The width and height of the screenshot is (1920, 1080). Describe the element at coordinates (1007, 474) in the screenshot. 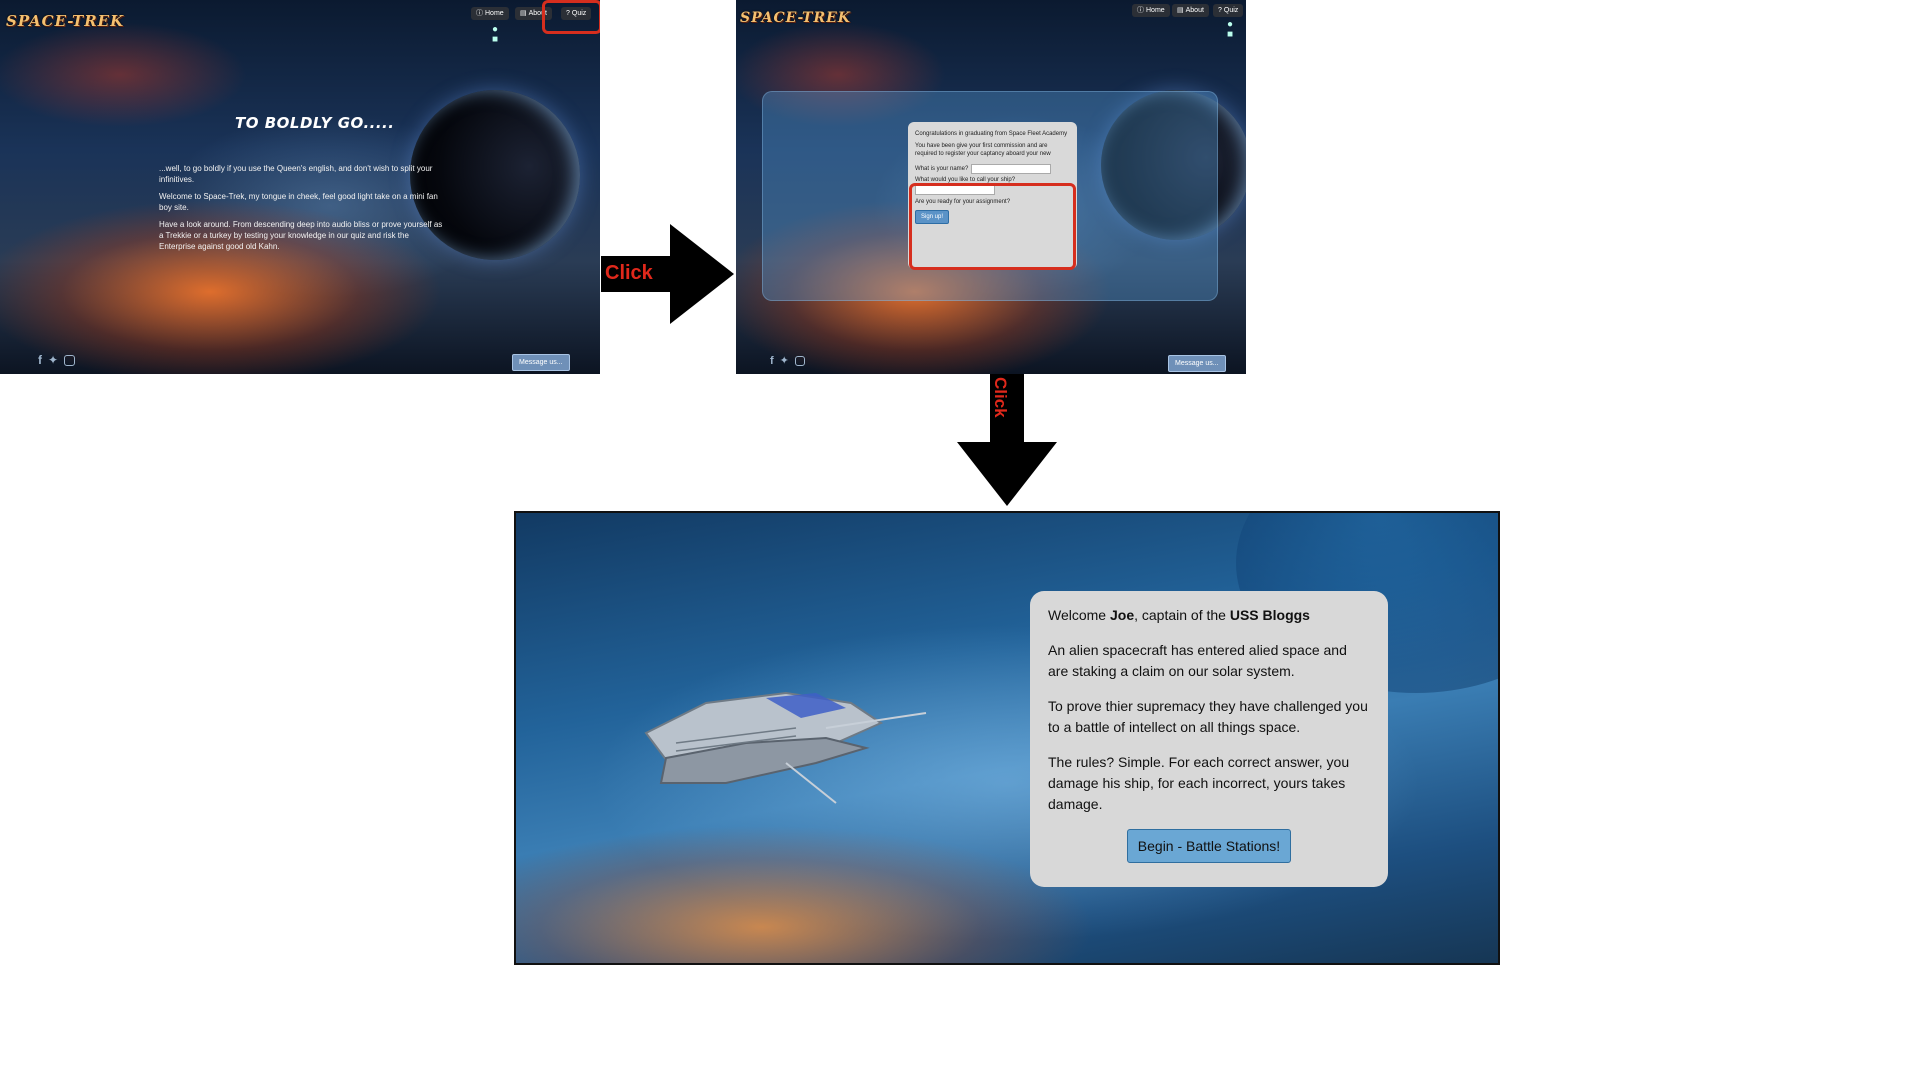

I see `arrow-down-head` at that location.